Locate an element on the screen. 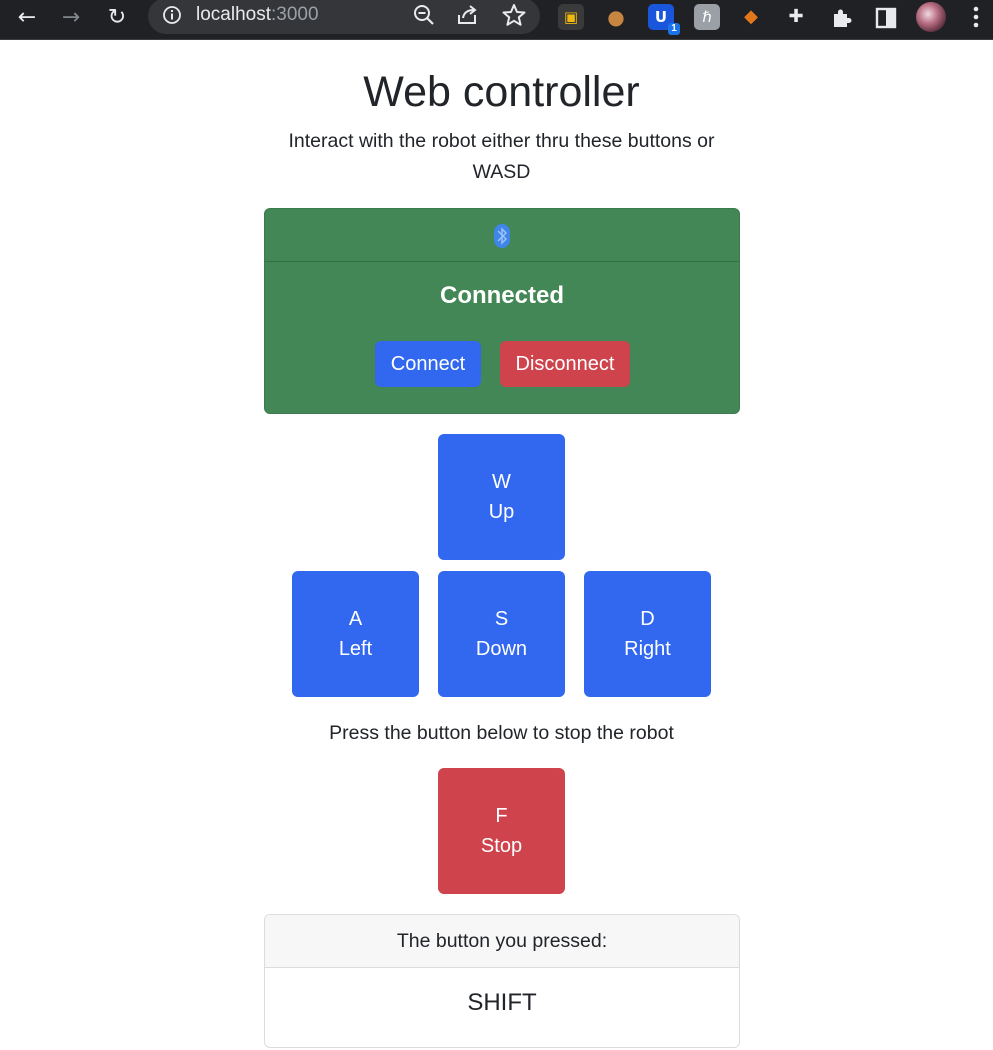 The width and height of the screenshot is (993, 1050). connection-card: Connected Connect Disconnect is located at coordinates (502, 311).